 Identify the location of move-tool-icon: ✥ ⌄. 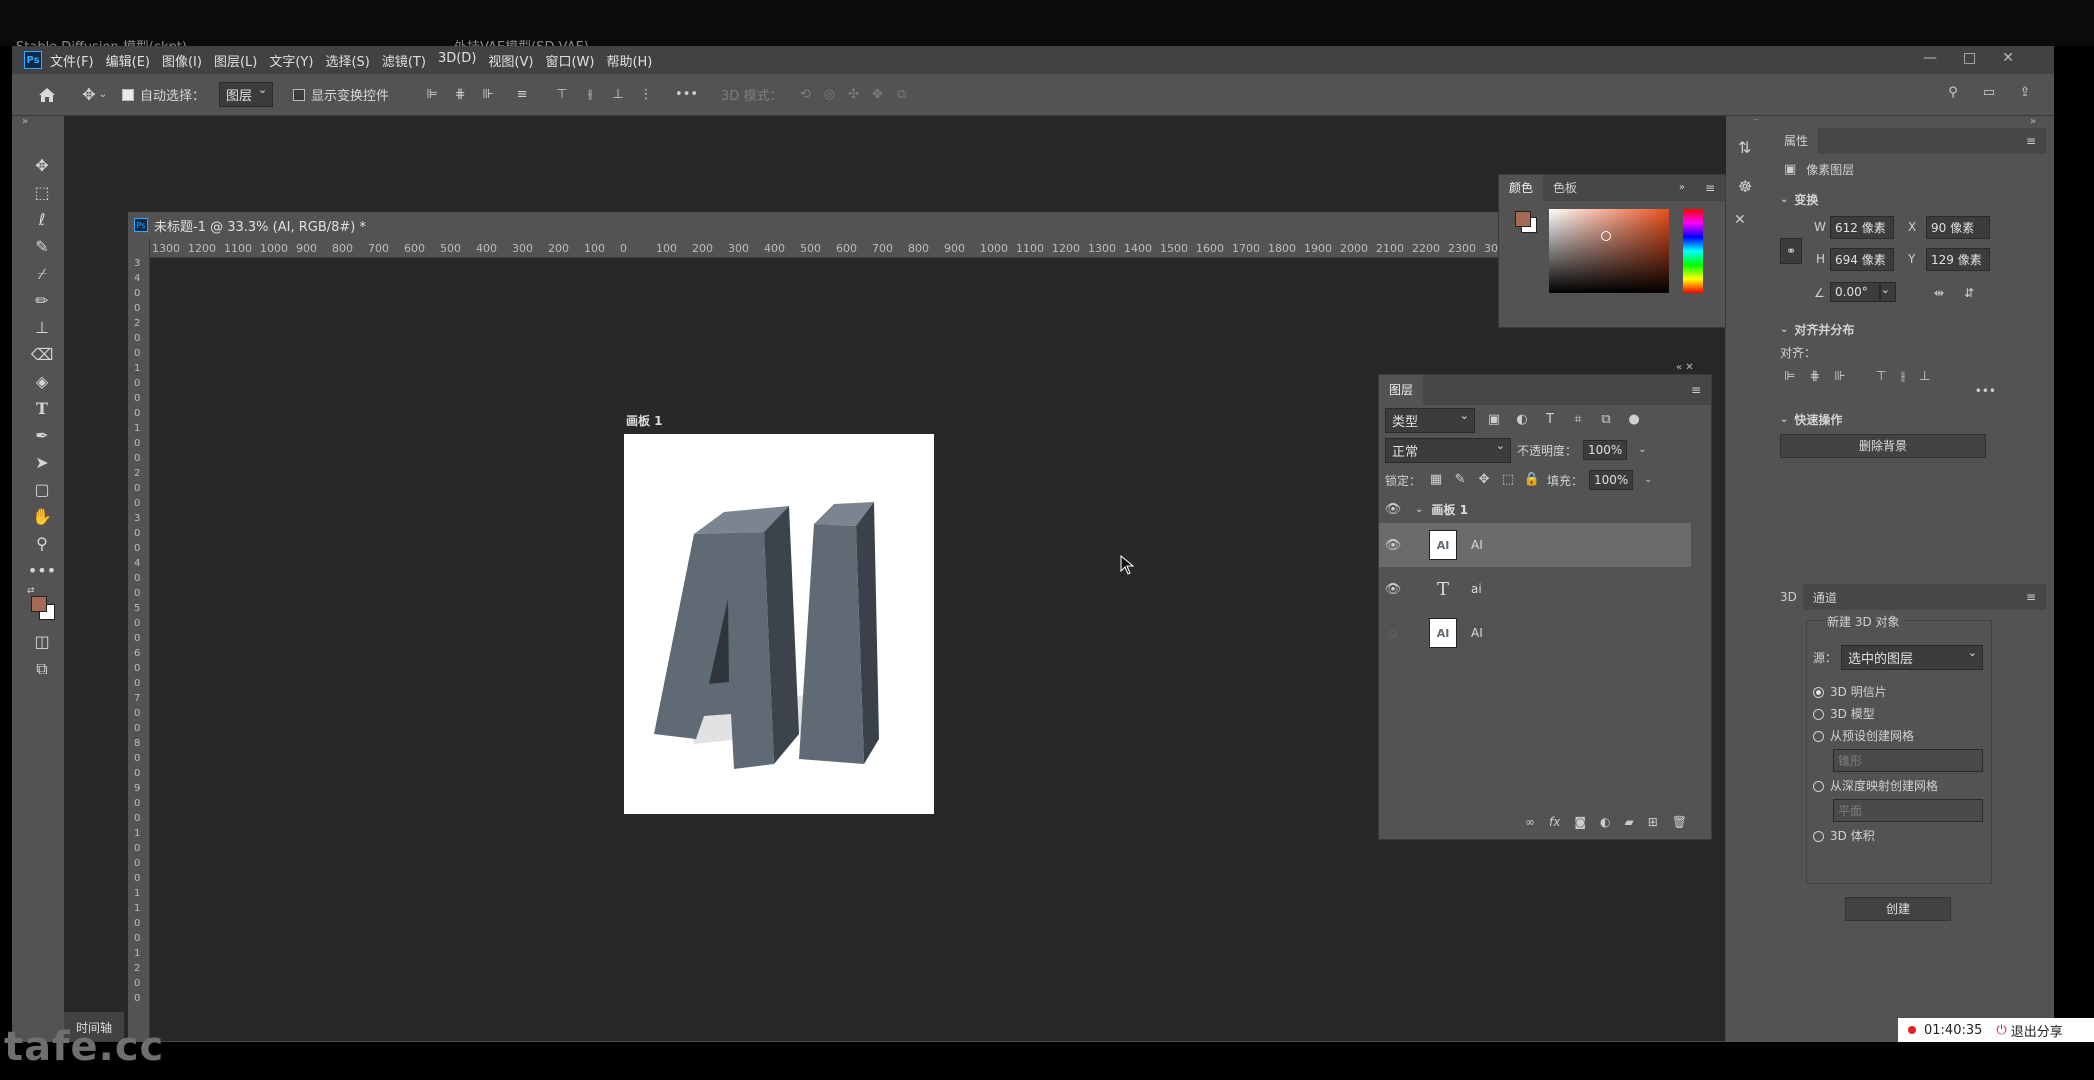
(94, 94).